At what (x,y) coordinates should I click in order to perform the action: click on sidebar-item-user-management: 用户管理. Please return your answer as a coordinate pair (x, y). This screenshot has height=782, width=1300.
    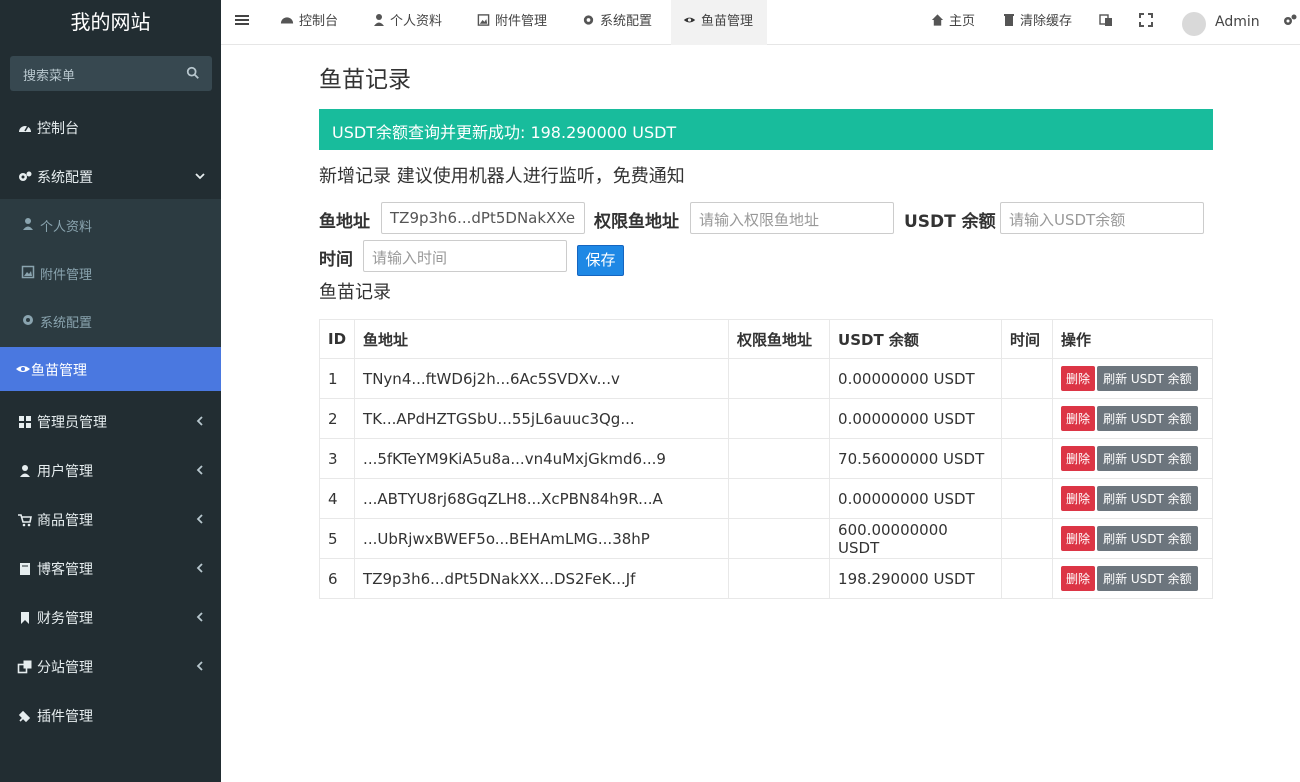
    Looking at the image, I should click on (110, 471).